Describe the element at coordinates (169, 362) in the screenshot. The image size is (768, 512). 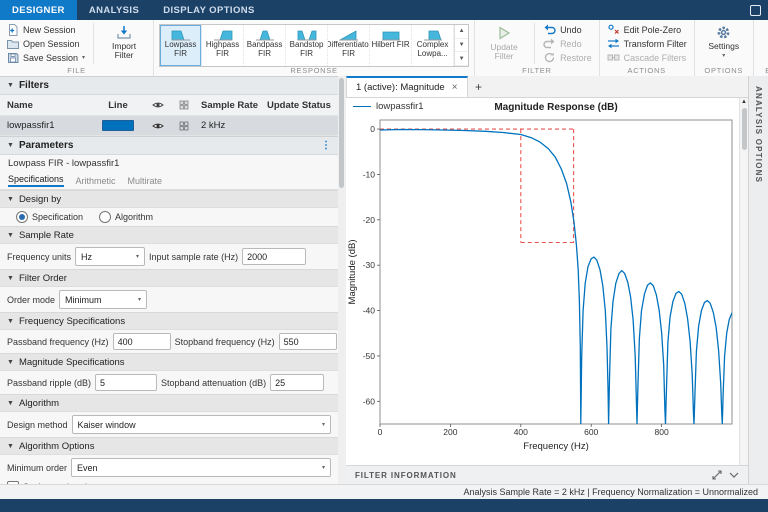
I see `section-header-magnitude-specifications: ▼ Magnitude Specifications` at that location.